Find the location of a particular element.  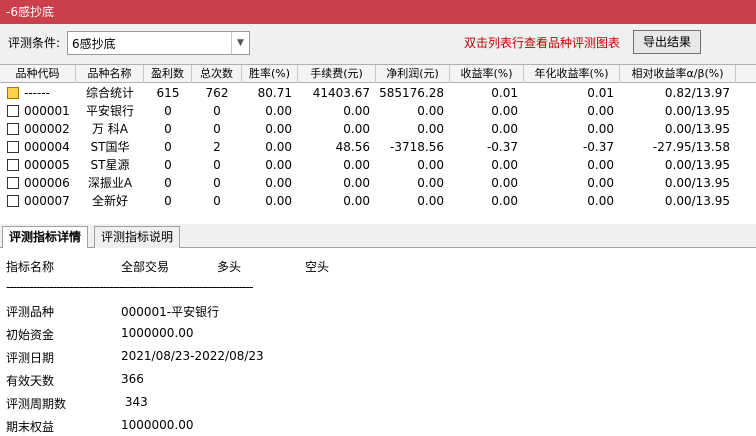

cell-relative-return: 0.82/13.97 is located at coordinates (697, 93).